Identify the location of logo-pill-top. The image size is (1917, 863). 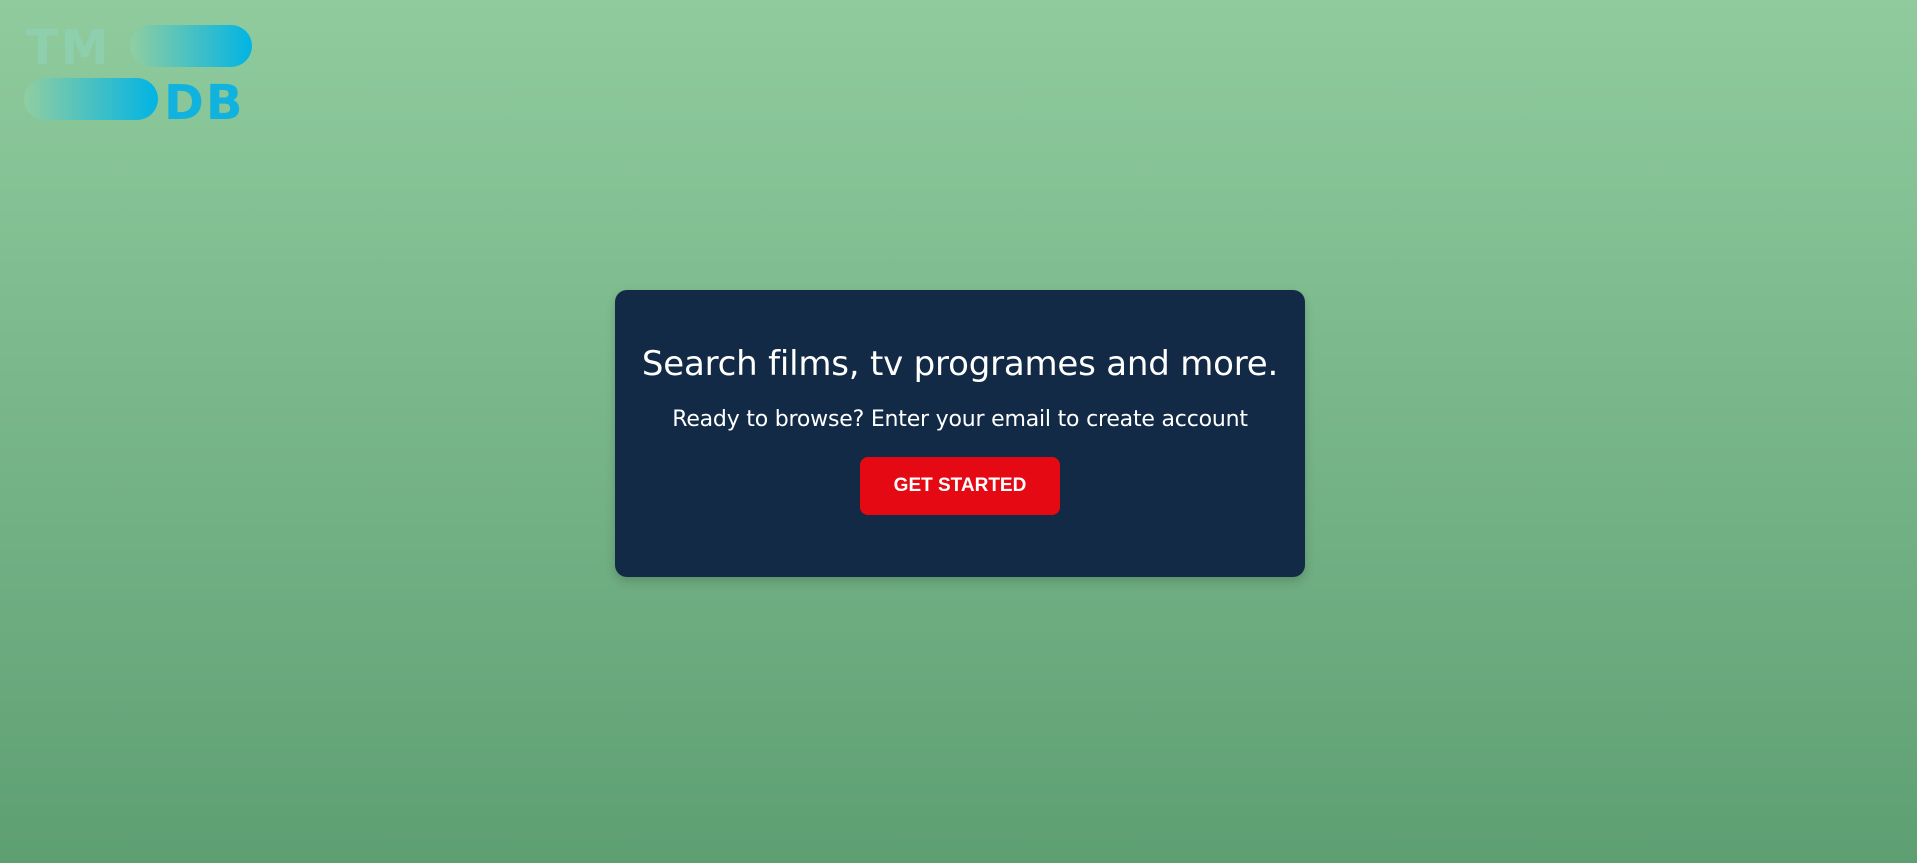
(191, 46).